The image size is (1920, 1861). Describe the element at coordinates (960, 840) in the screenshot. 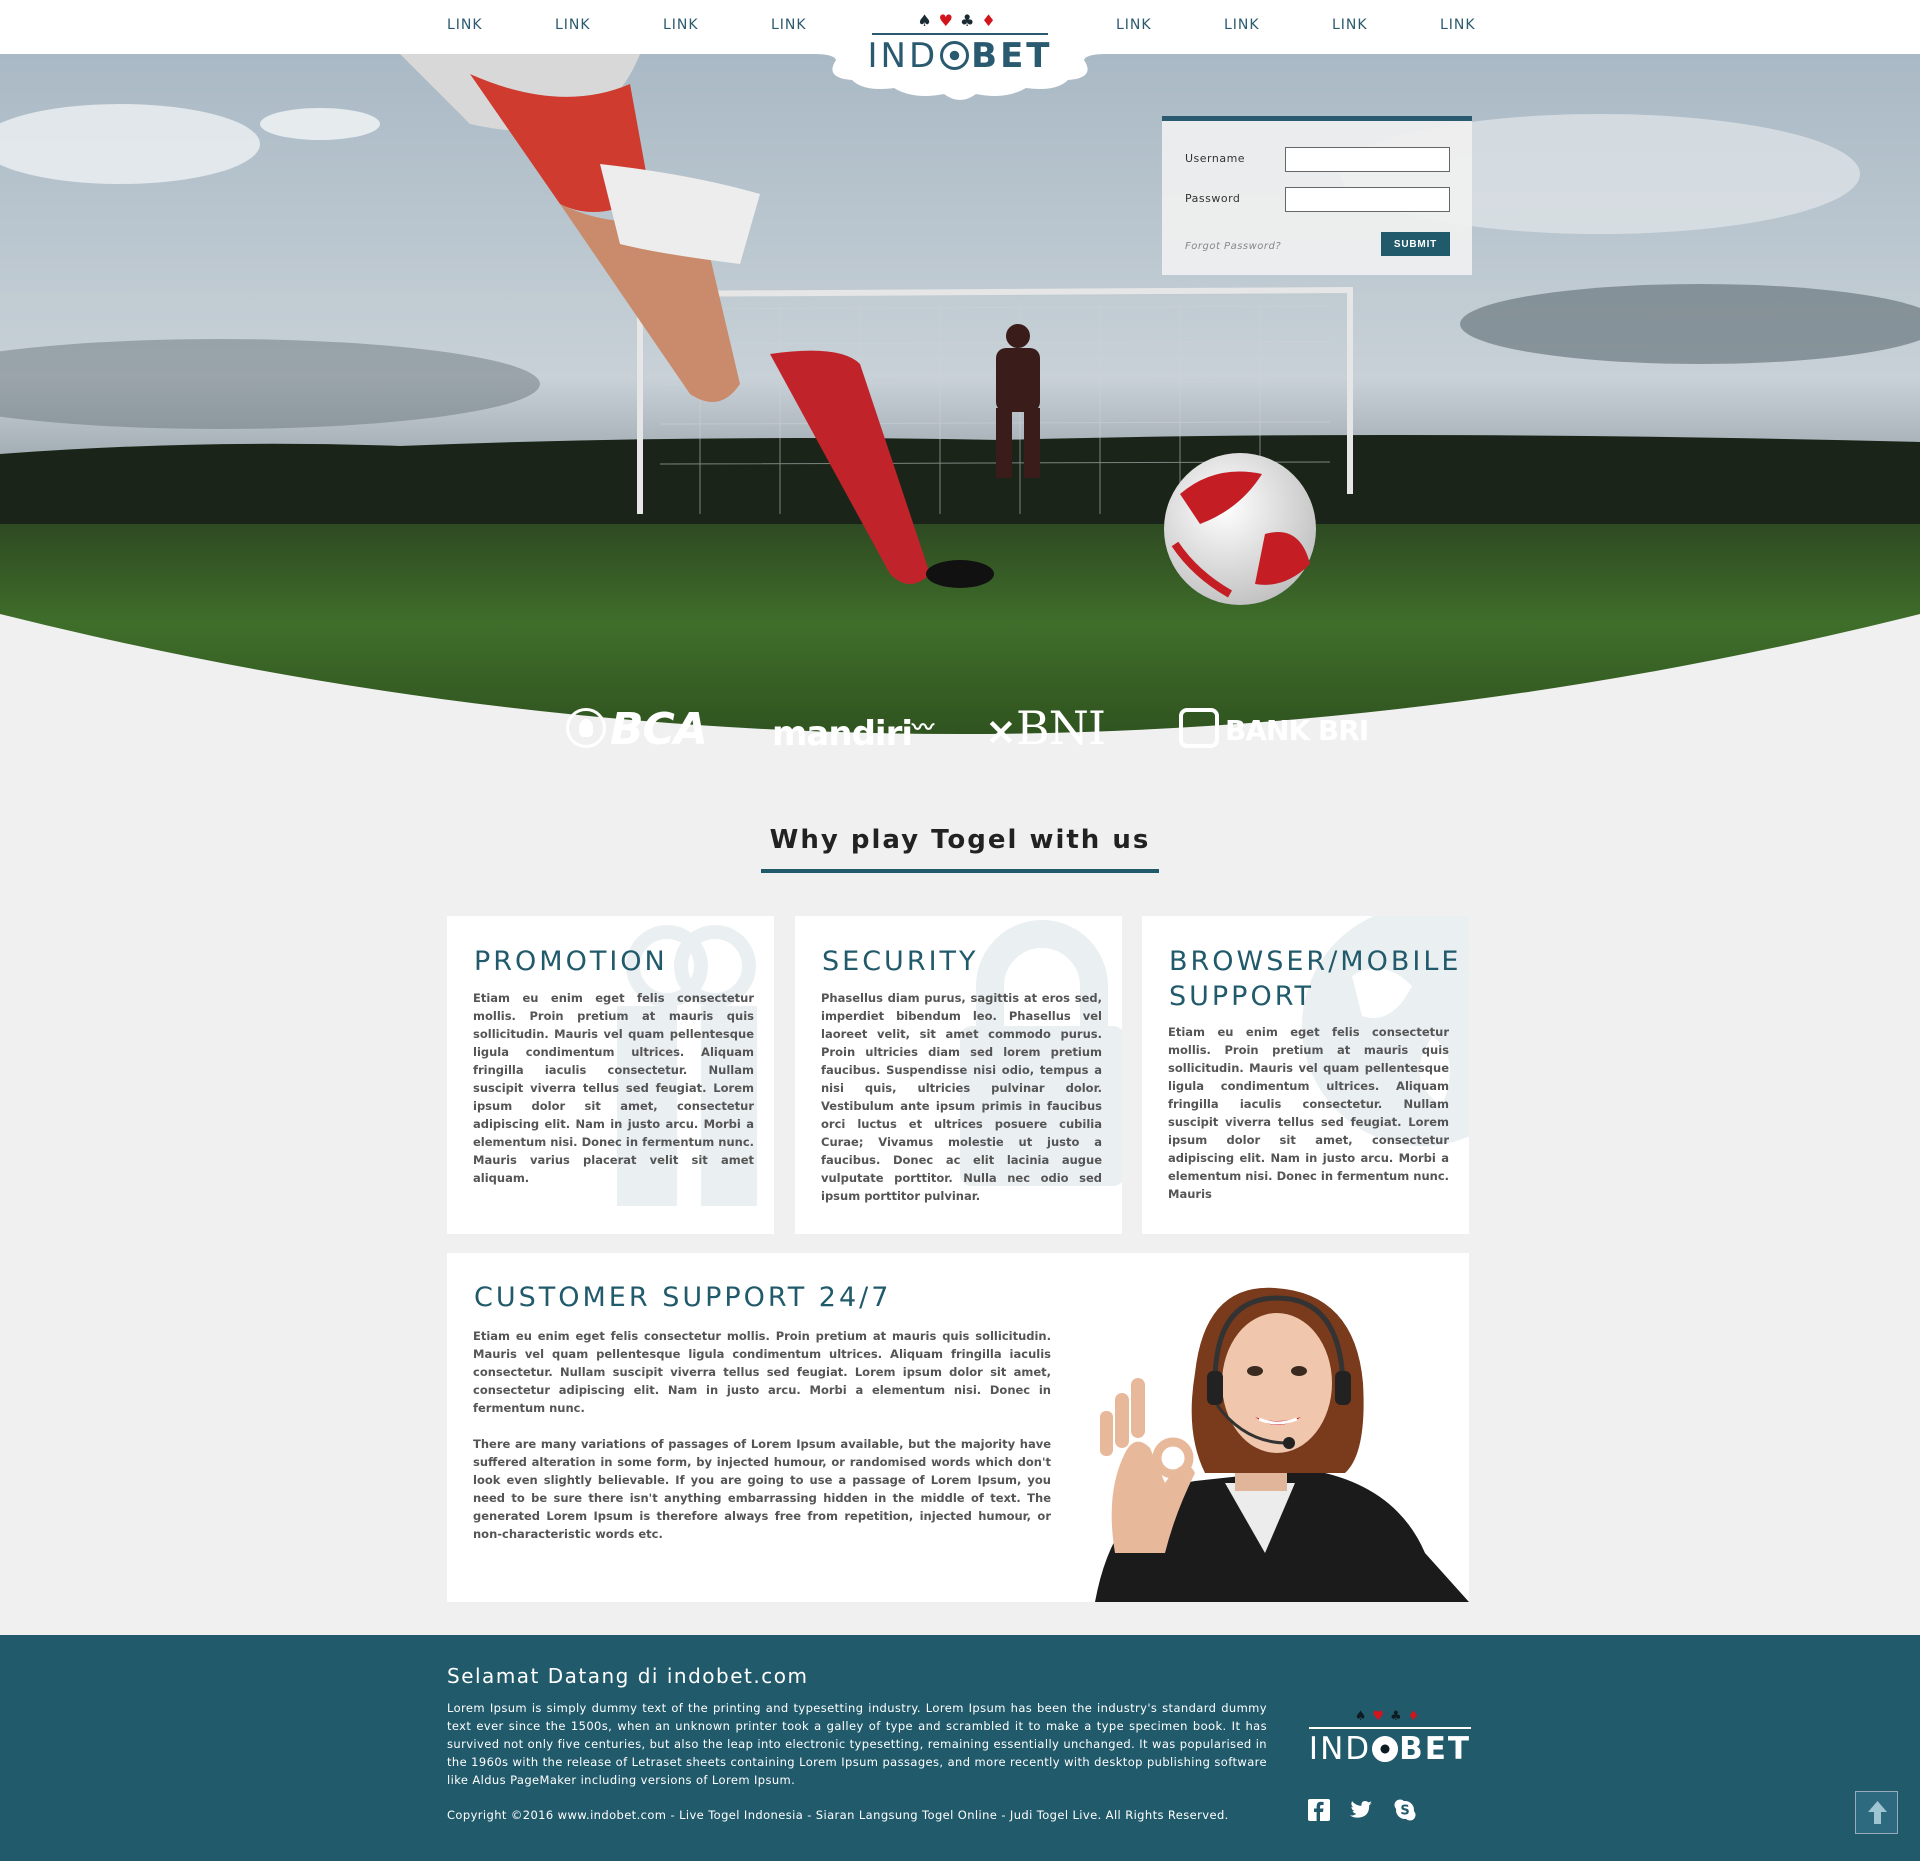

I see `section-title: Why play Togel with us` at that location.